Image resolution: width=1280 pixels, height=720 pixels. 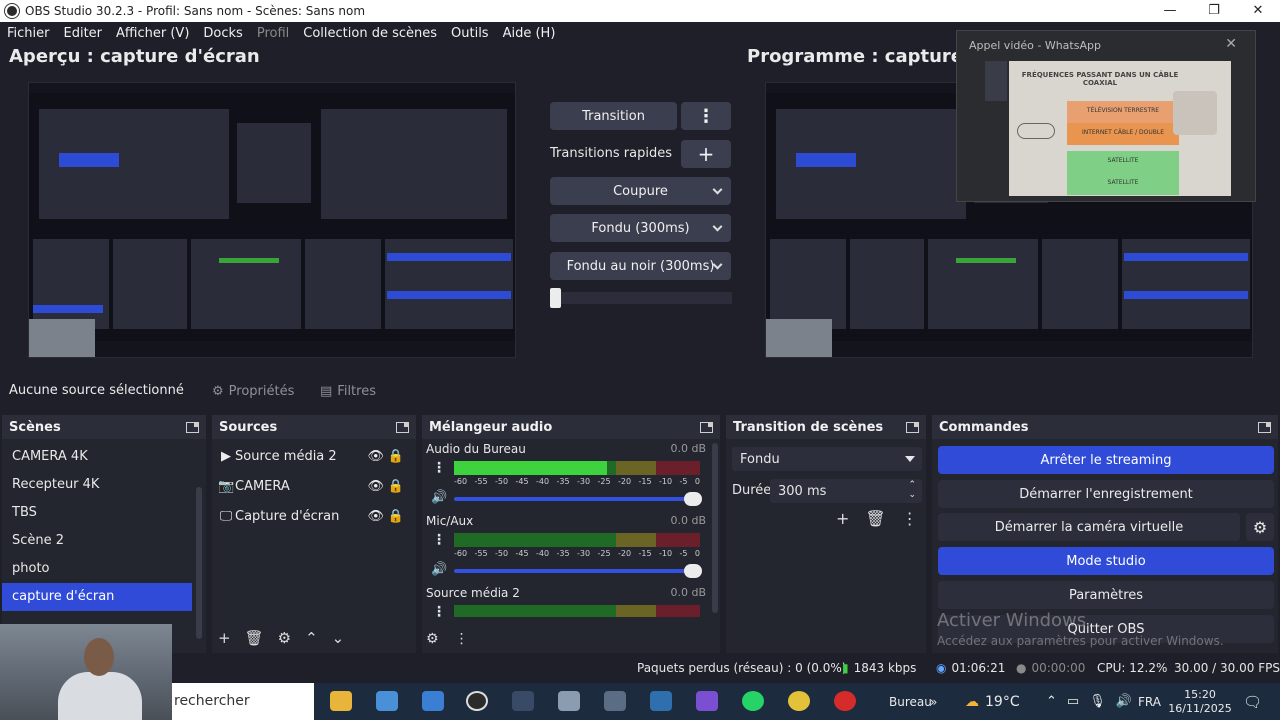 What do you see at coordinates (1036, 131) in the screenshot?
I see `coaxial-connector-icon` at bounding box center [1036, 131].